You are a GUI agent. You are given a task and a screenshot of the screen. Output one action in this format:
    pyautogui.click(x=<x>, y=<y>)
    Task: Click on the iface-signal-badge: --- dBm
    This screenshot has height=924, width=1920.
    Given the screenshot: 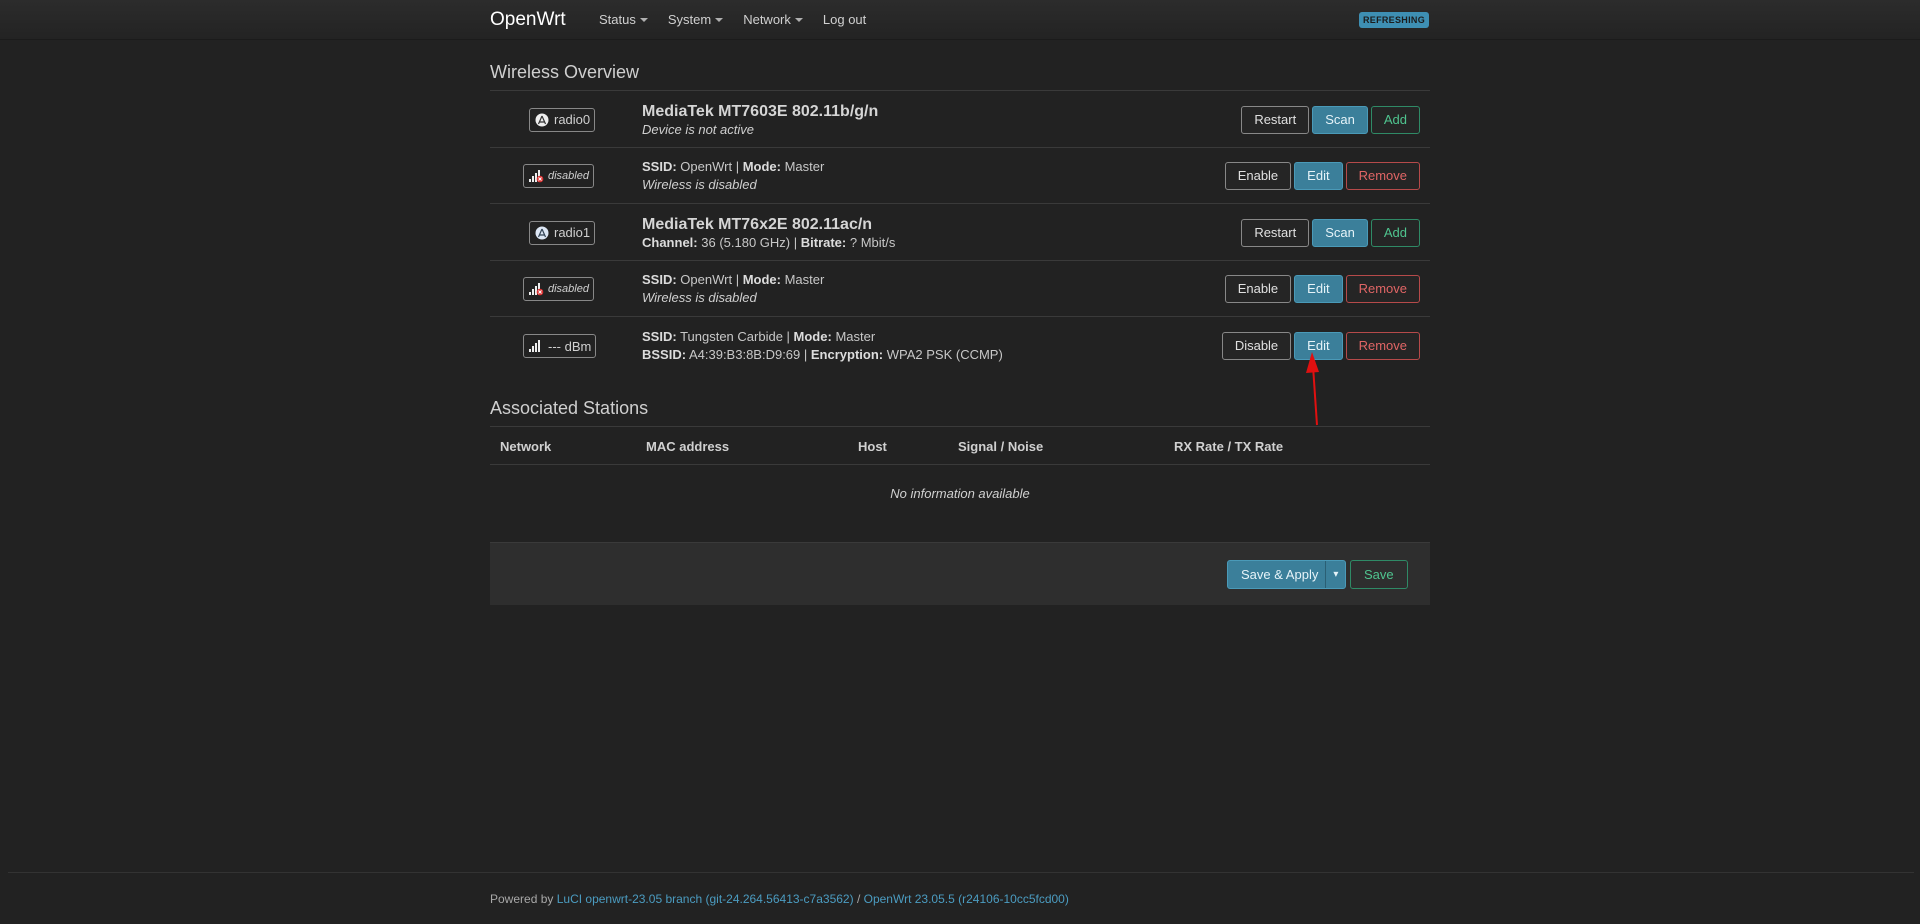 What is the action you would take?
    pyautogui.click(x=560, y=346)
    